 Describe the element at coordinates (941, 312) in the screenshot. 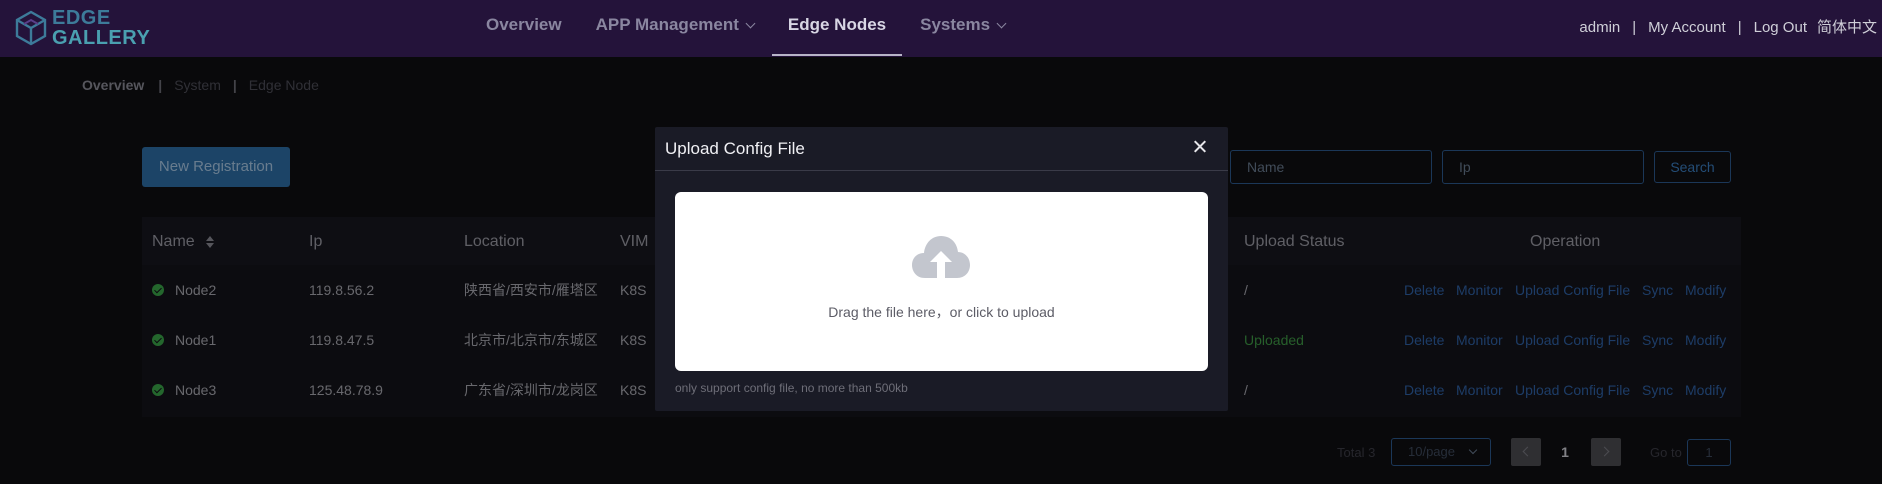

I see `dropzone-text: Drag the file here，or click to upload` at that location.